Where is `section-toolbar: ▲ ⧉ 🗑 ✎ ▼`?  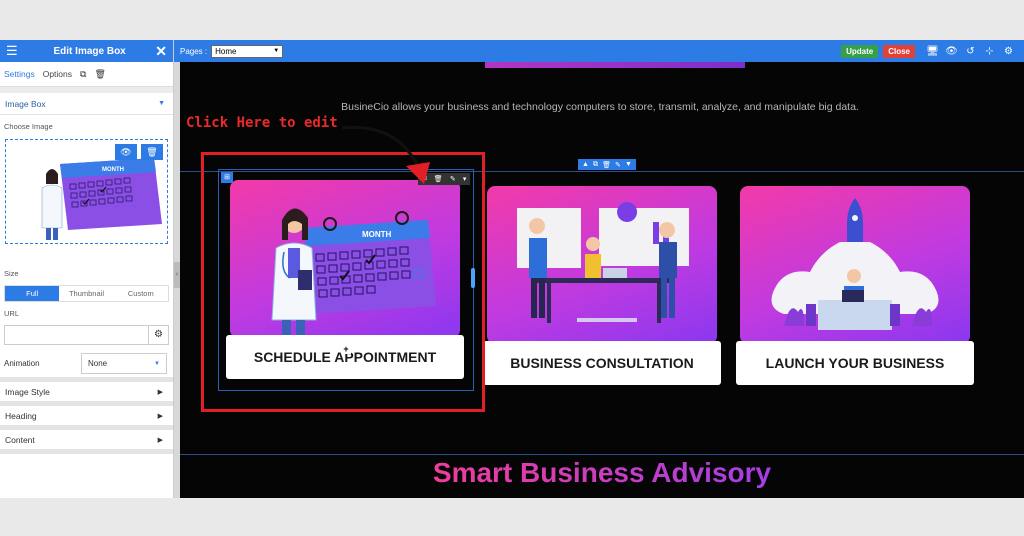 section-toolbar: ▲ ⧉ 🗑 ✎ ▼ is located at coordinates (607, 164).